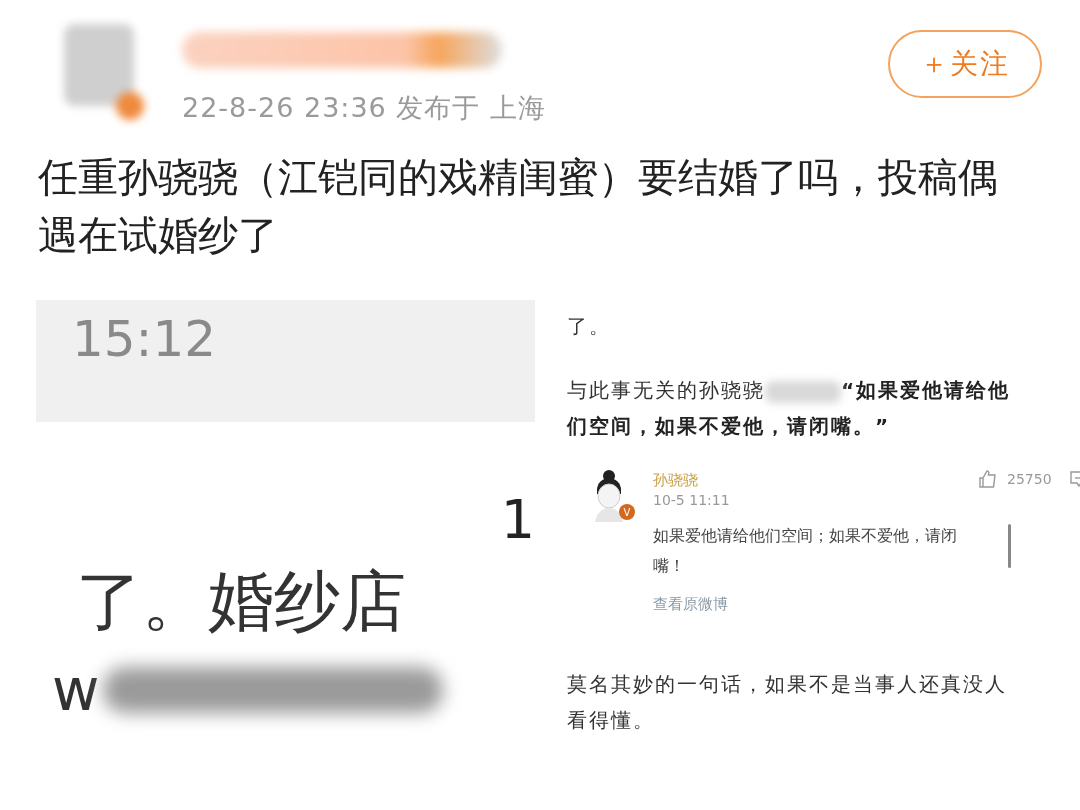 The image size is (1080, 810). Describe the element at coordinates (988, 479) in the screenshot. I see `thumbs-up-icon` at that location.